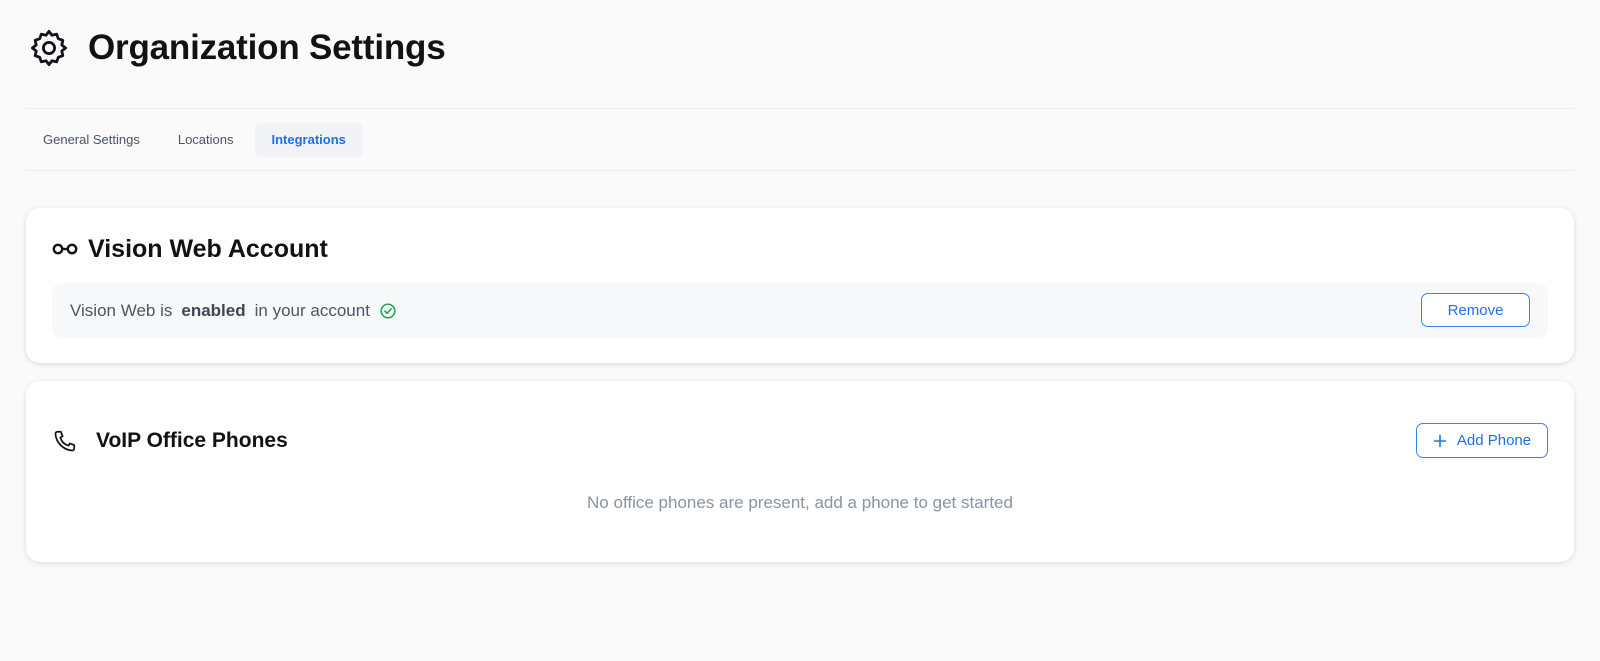  I want to click on status-suffix: in your account, so click(312, 310).